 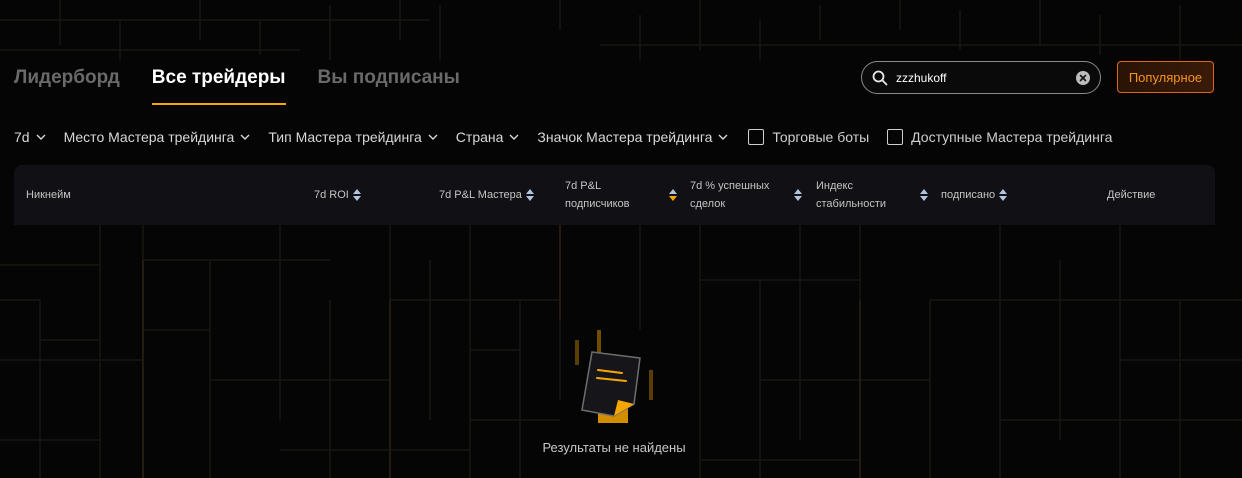 I want to click on column-nickname: Никнейм, so click(x=48, y=195).